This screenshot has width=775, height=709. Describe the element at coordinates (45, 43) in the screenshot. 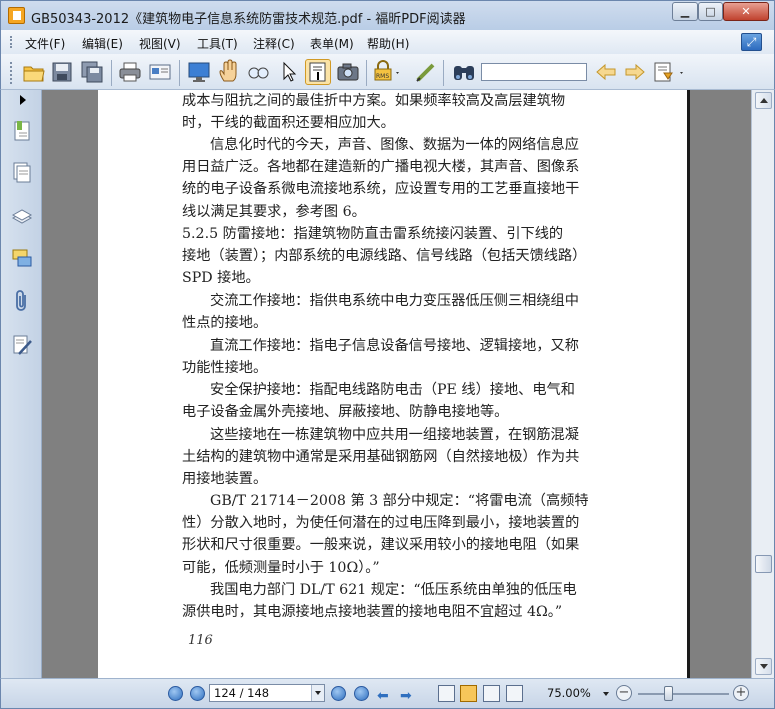

I see `menu-file: 文件(F)` at that location.